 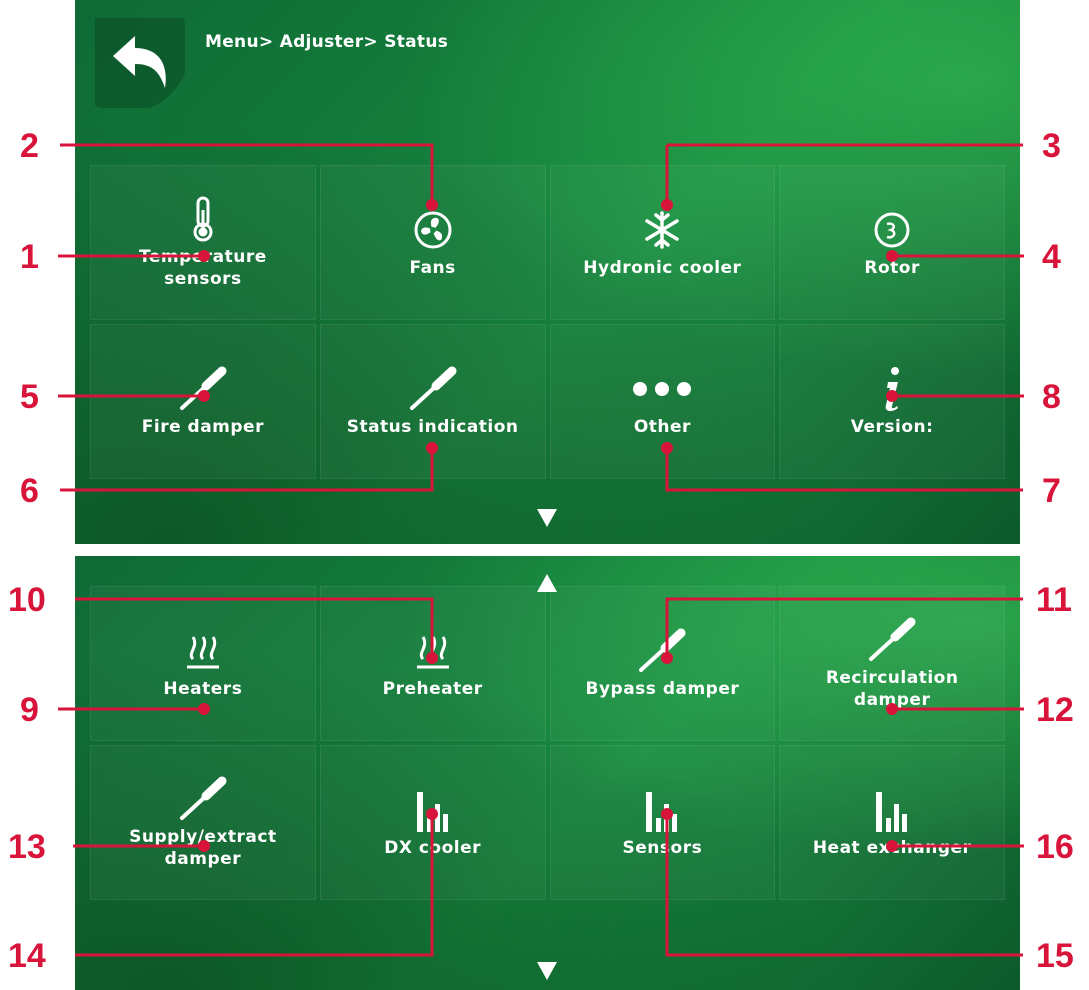 I want to click on tile-label: Other, so click(x=662, y=426).